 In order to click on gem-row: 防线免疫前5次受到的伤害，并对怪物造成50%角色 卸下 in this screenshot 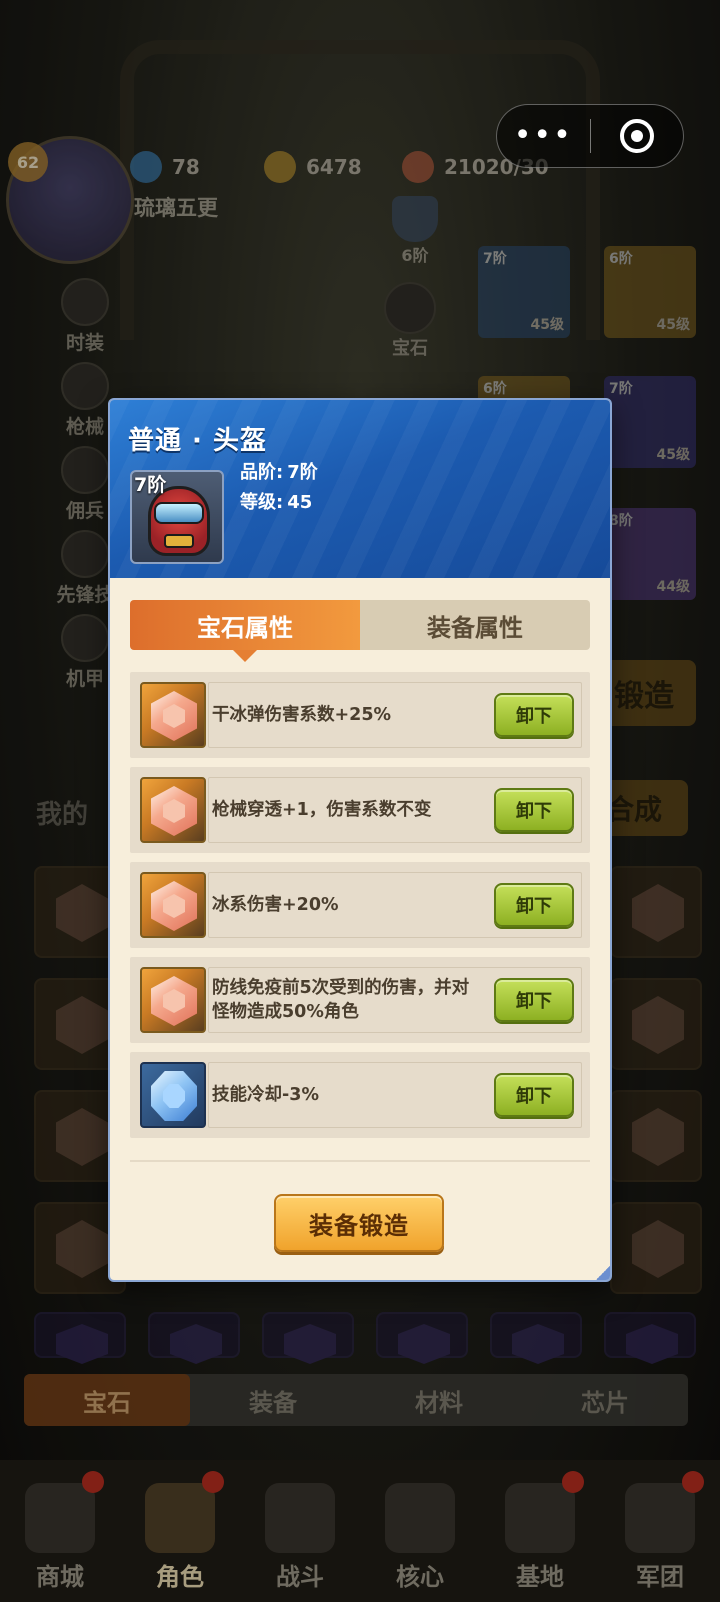, I will do `click(360, 1000)`.